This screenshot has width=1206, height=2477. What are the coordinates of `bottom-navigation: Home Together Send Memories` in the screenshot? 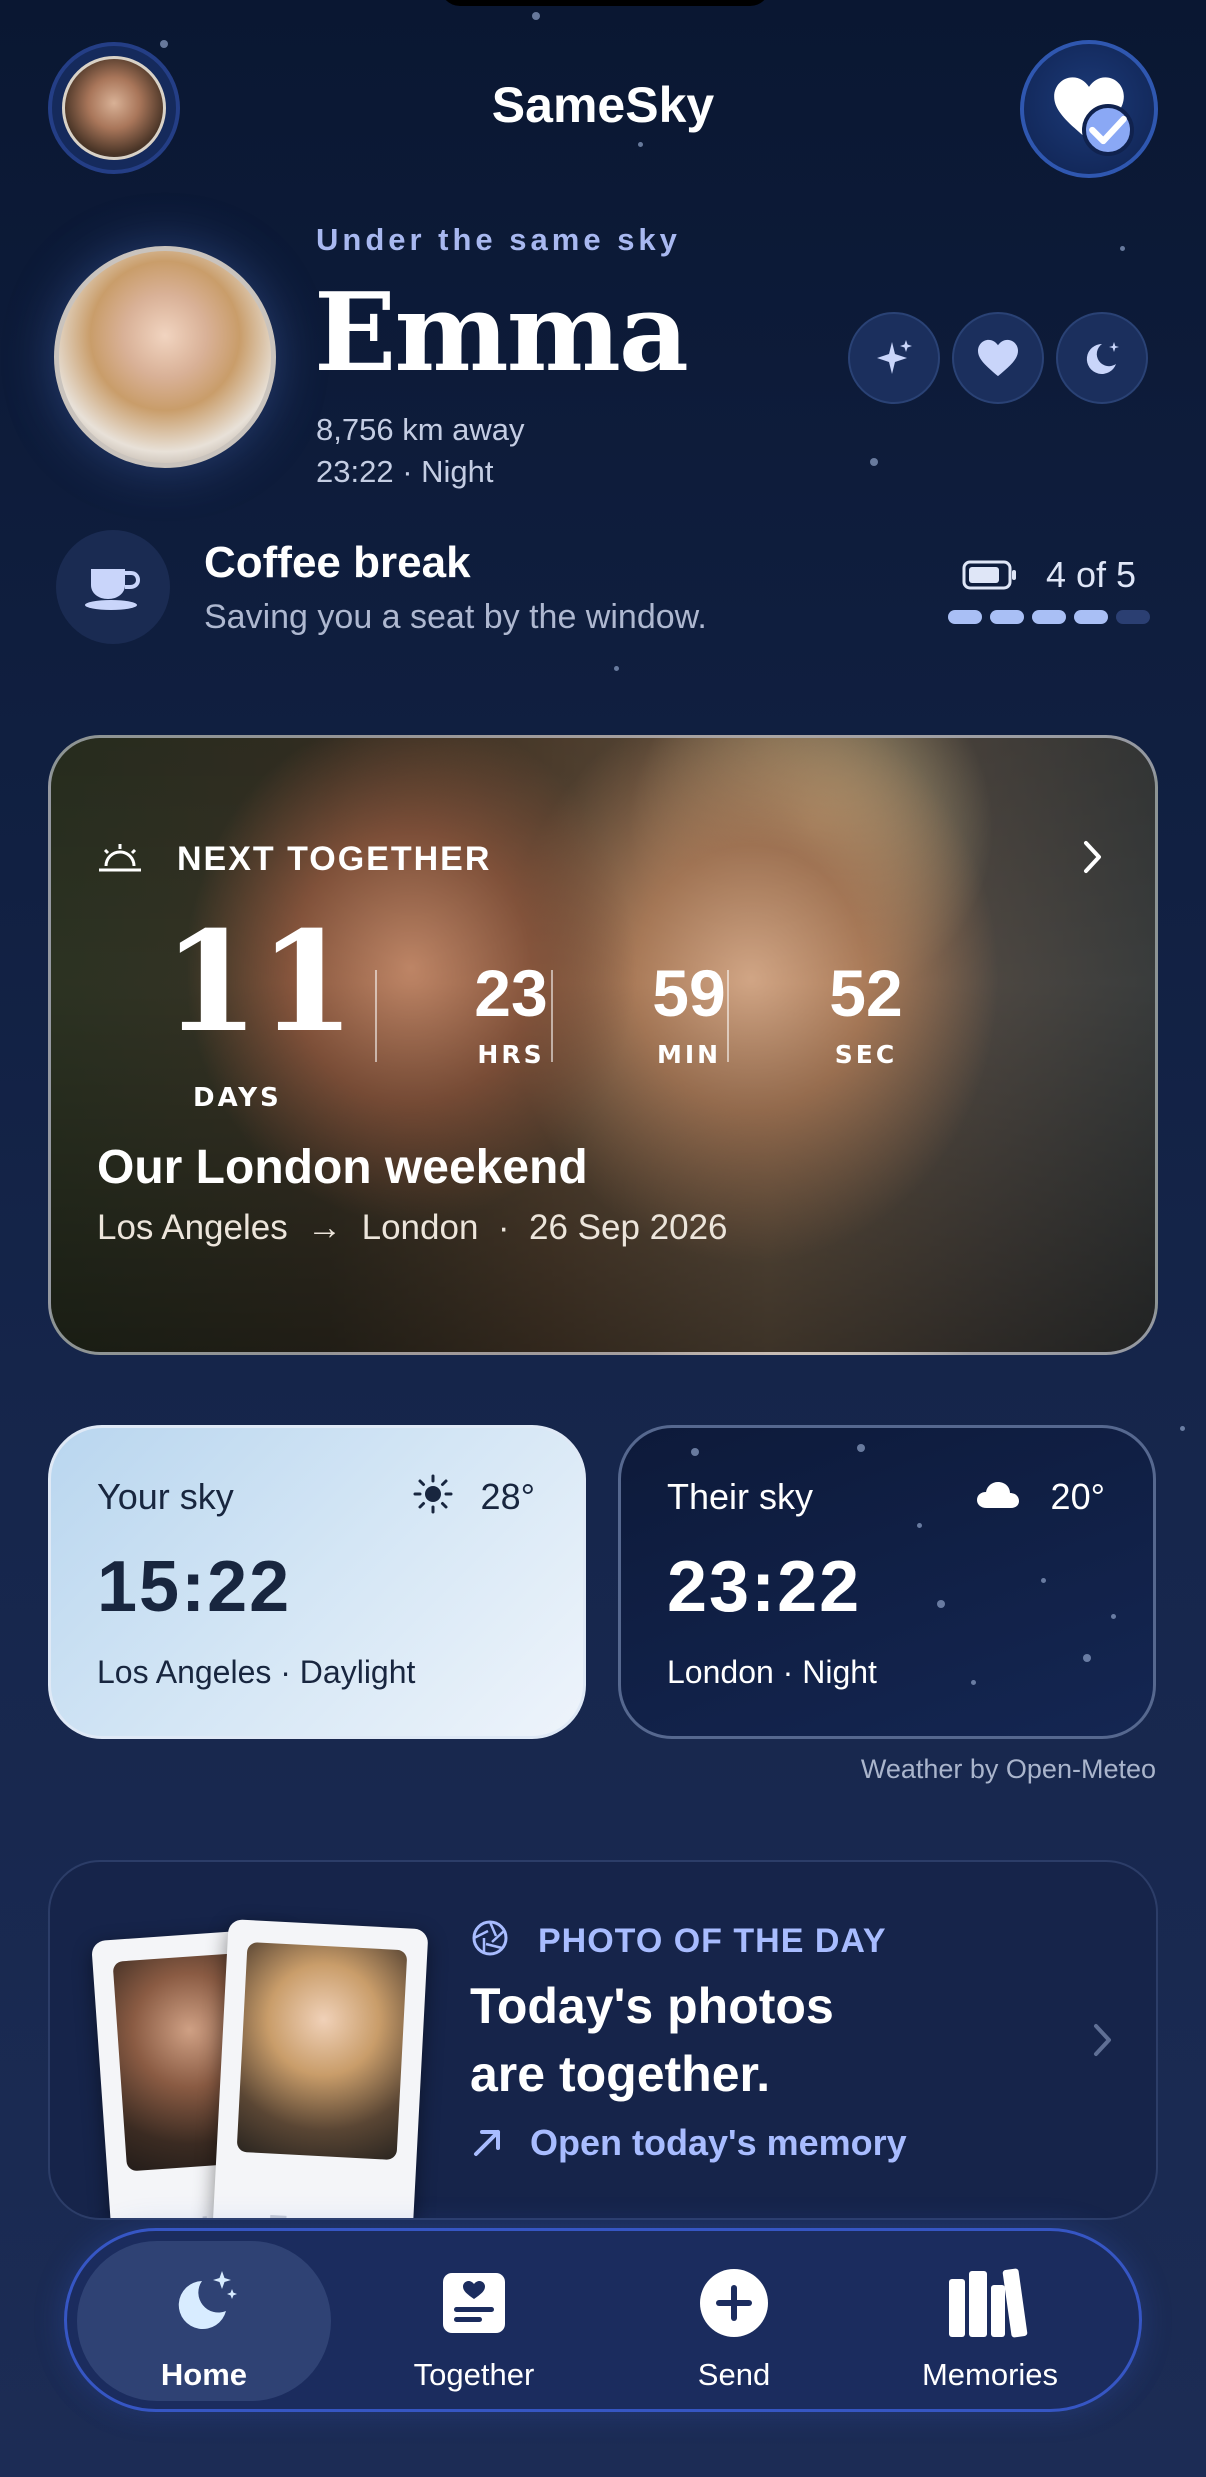 It's located at (603, 2320).